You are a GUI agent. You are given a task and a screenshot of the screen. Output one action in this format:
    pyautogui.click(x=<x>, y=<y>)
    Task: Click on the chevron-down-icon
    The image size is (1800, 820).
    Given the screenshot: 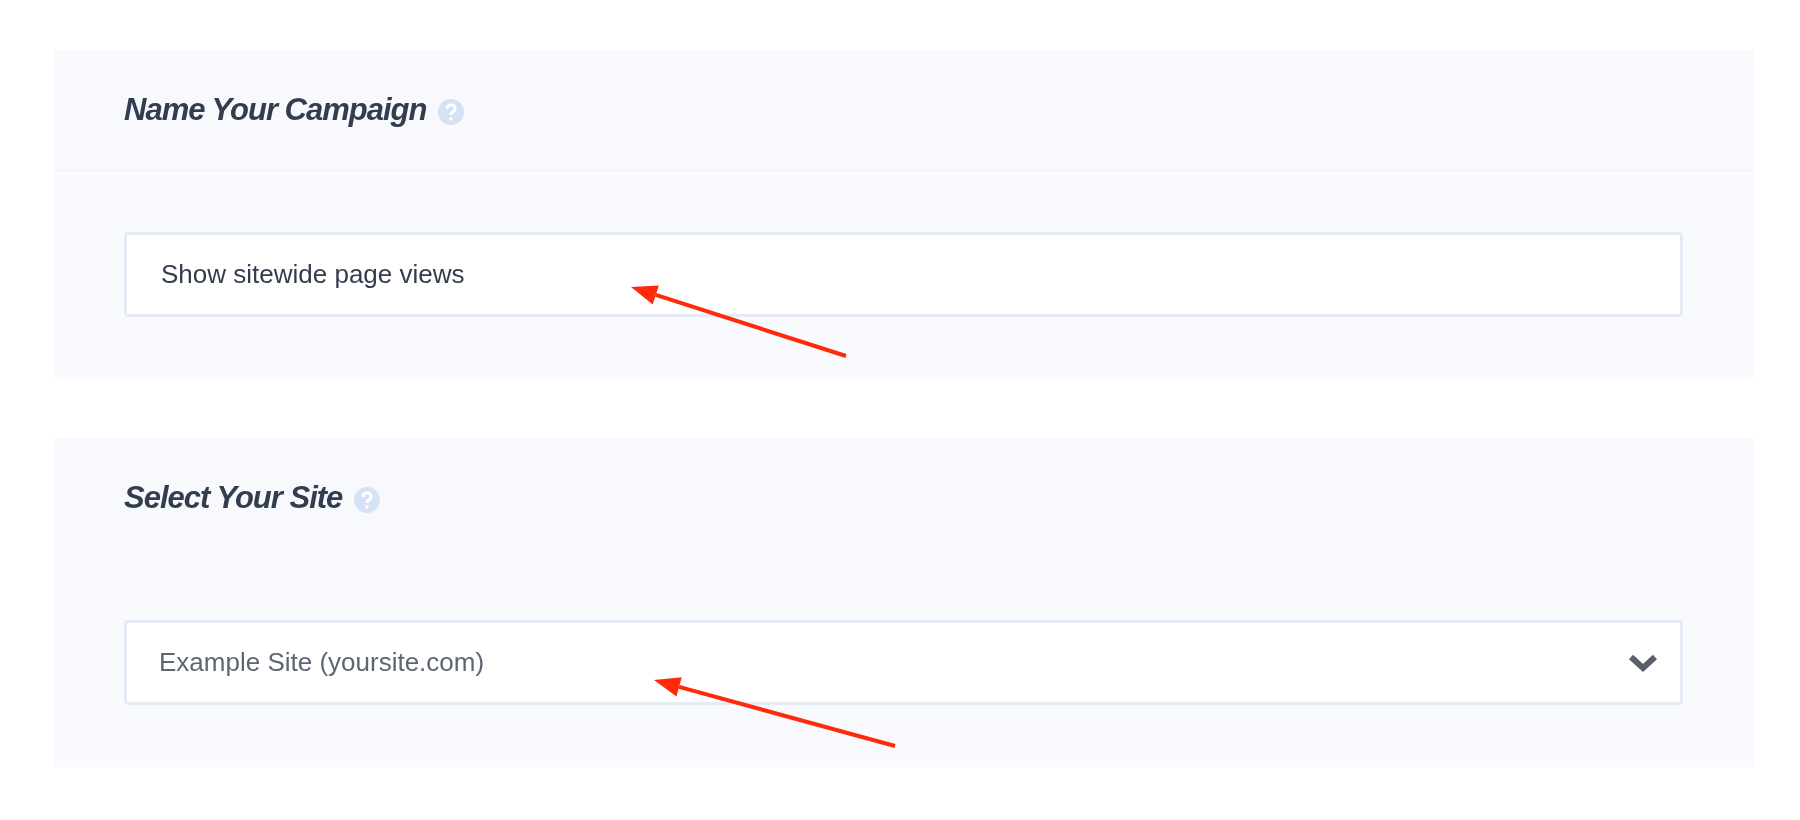 What is the action you would take?
    pyautogui.click(x=1643, y=662)
    